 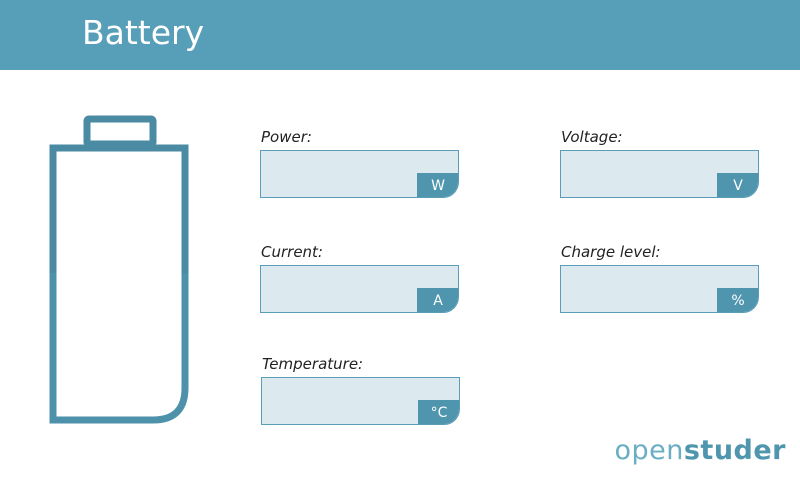 What do you see at coordinates (734, 450) in the screenshot?
I see `logo-text-studer: studer` at bounding box center [734, 450].